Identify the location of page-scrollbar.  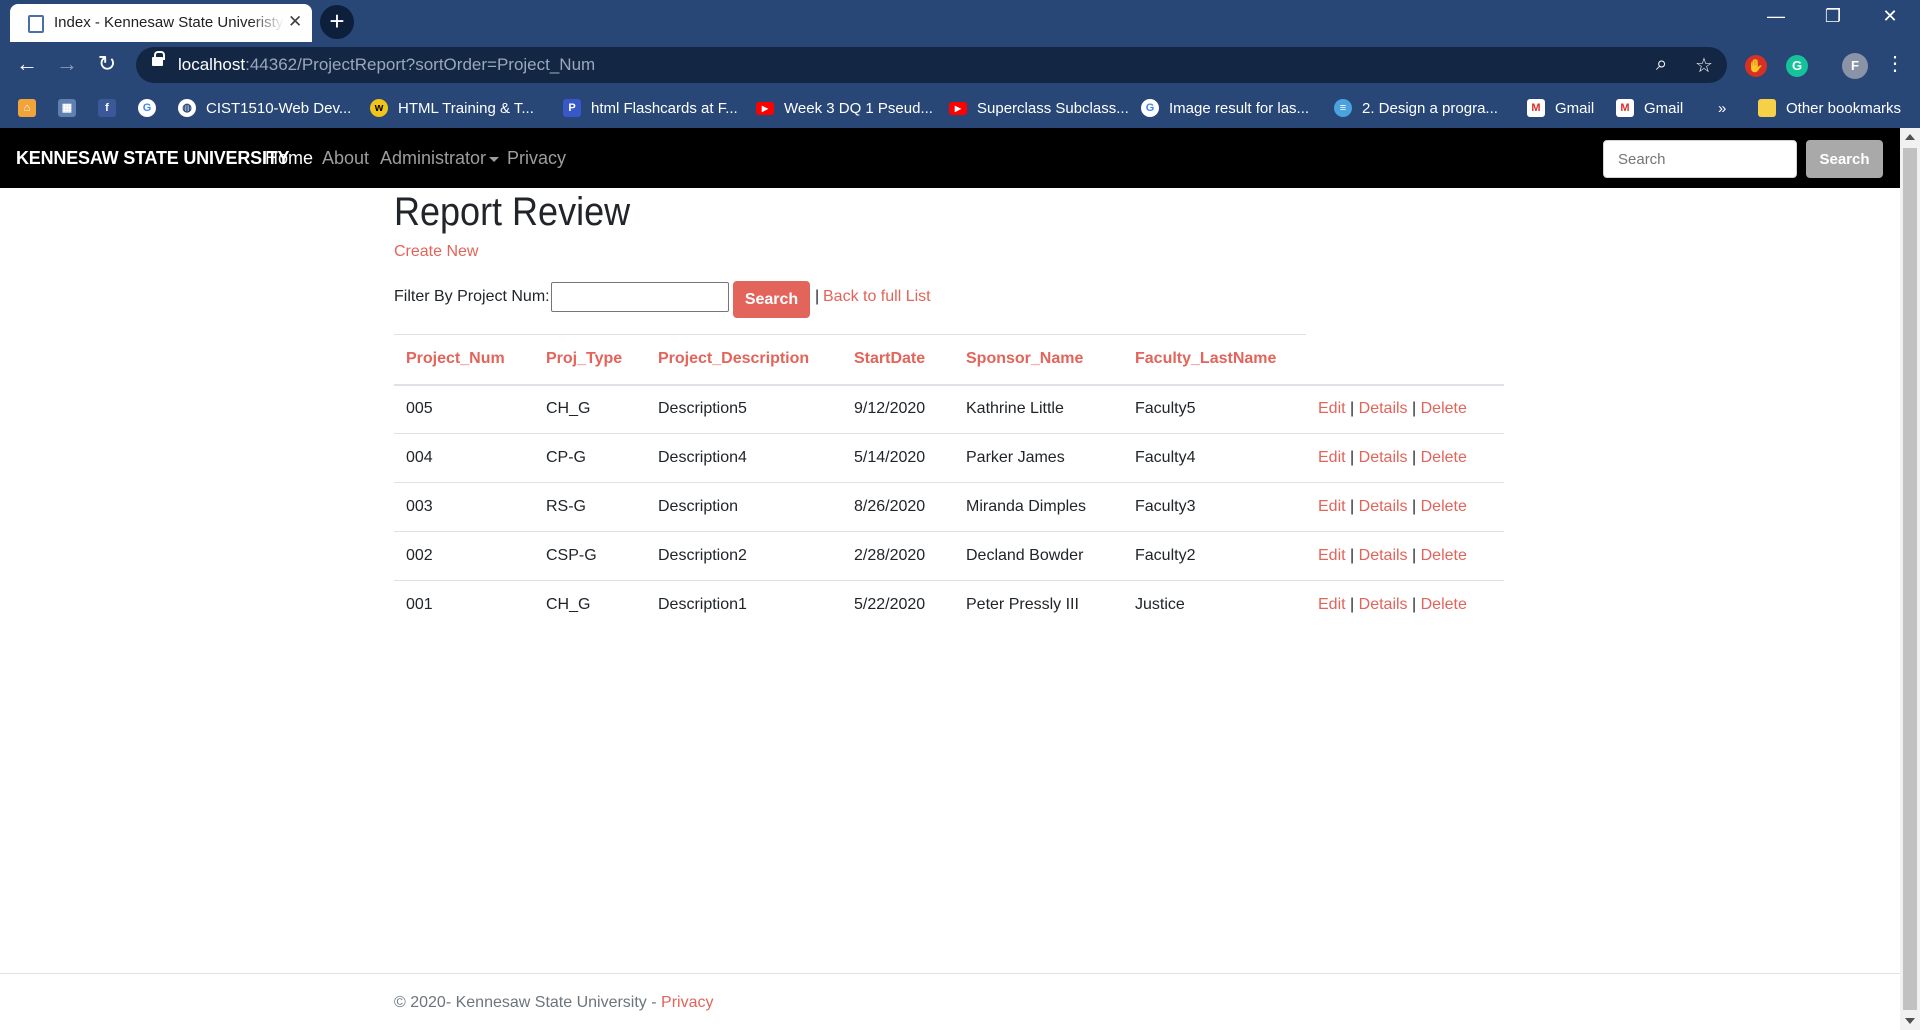
(1910, 579).